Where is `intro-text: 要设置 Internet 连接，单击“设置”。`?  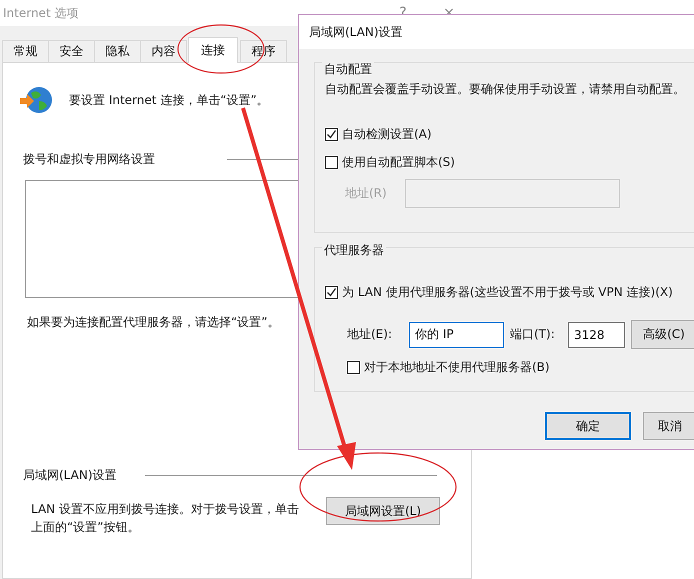 intro-text: 要设置 Internet 连接，单击“设置”。 is located at coordinates (169, 100).